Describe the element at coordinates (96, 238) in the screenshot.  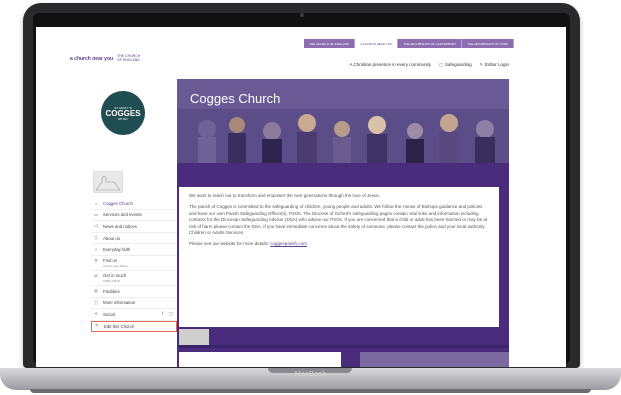
I see `info-icon: ⓘ` at that location.